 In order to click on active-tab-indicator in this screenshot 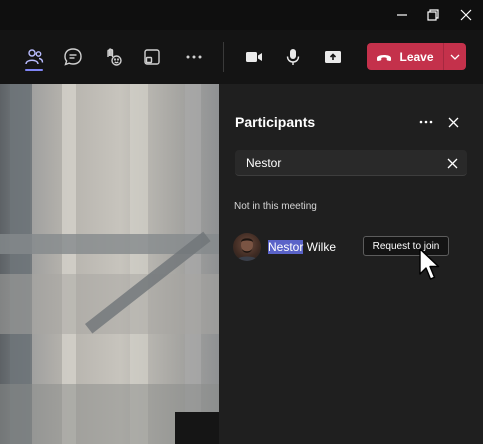, I will do `click(34, 70)`.